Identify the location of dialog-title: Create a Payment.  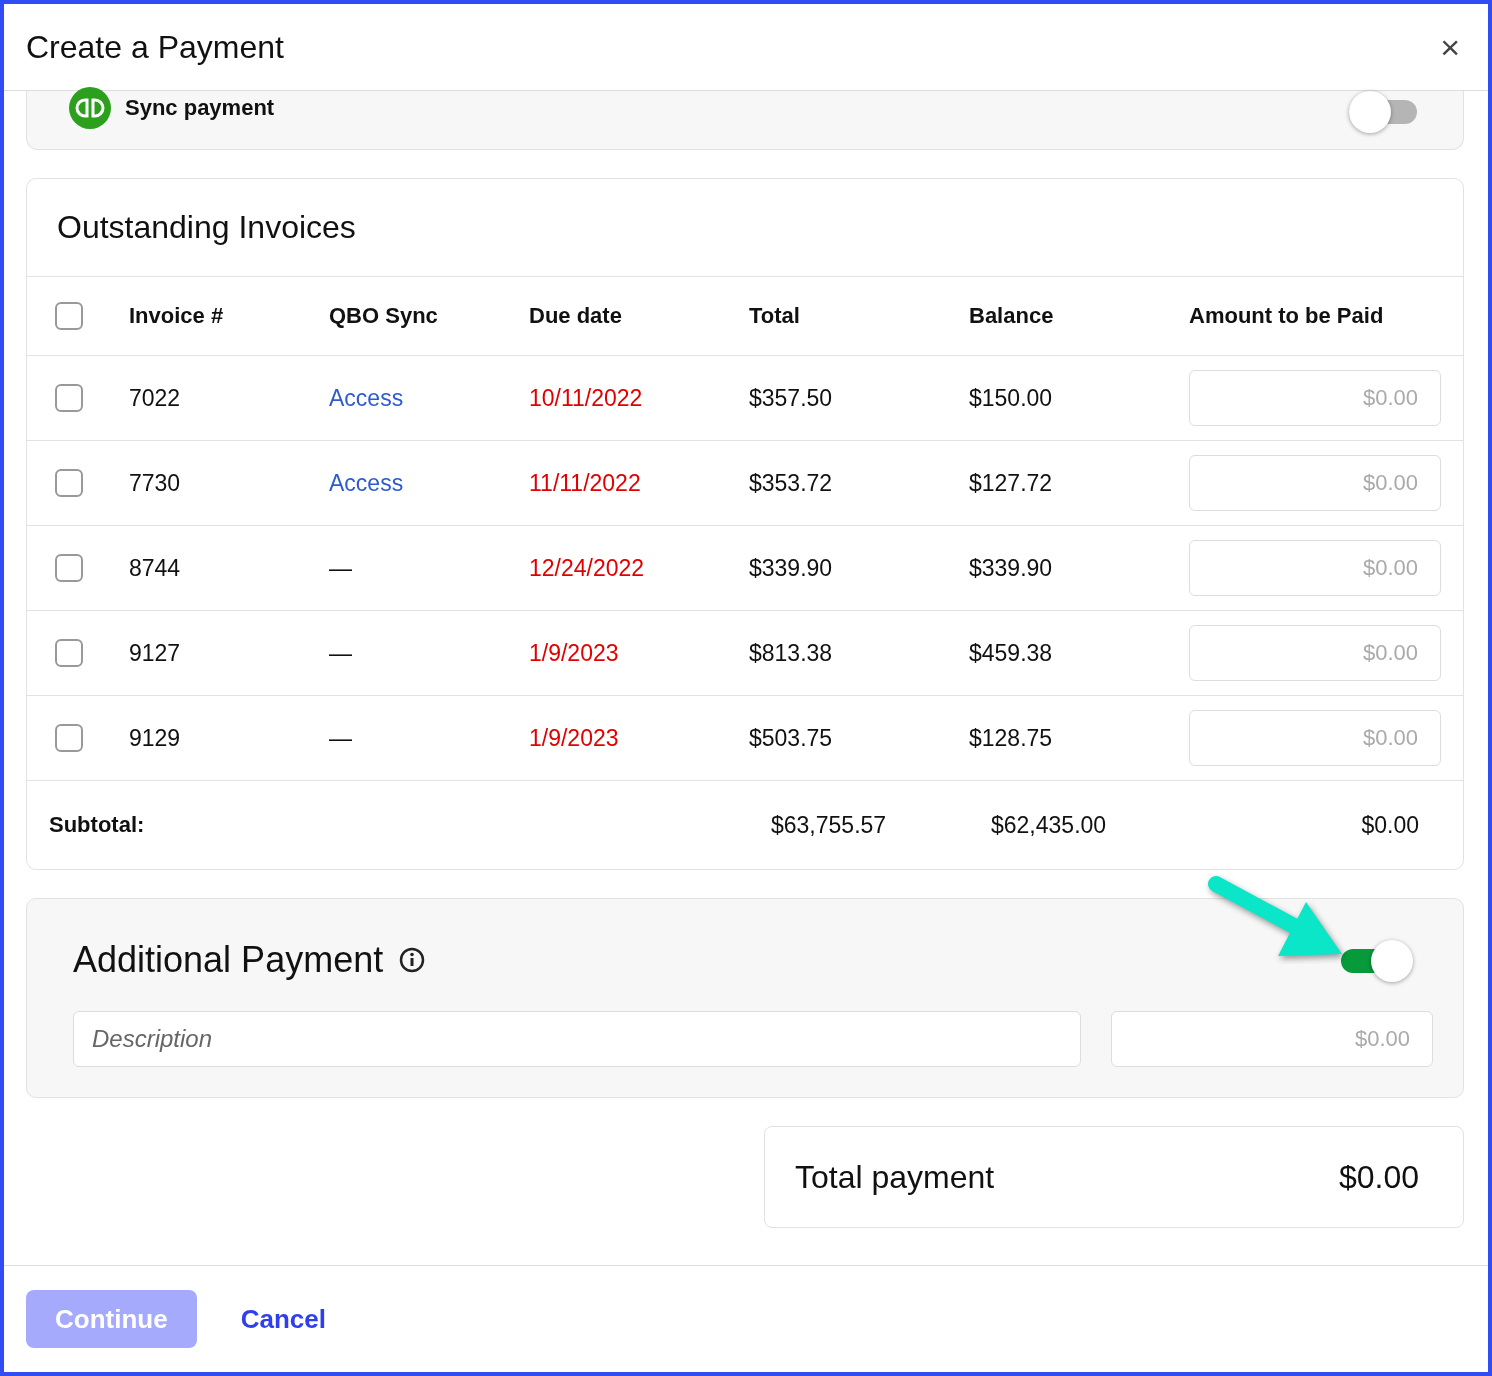
(155, 47).